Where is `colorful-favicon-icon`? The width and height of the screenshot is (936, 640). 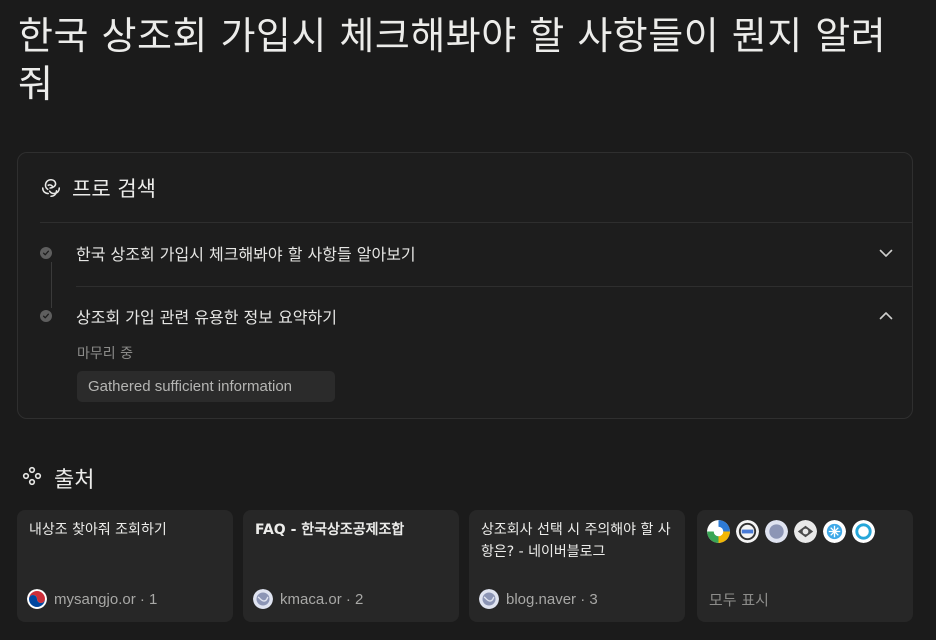 colorful-favicon-icon is located at coordinates (718, 531).